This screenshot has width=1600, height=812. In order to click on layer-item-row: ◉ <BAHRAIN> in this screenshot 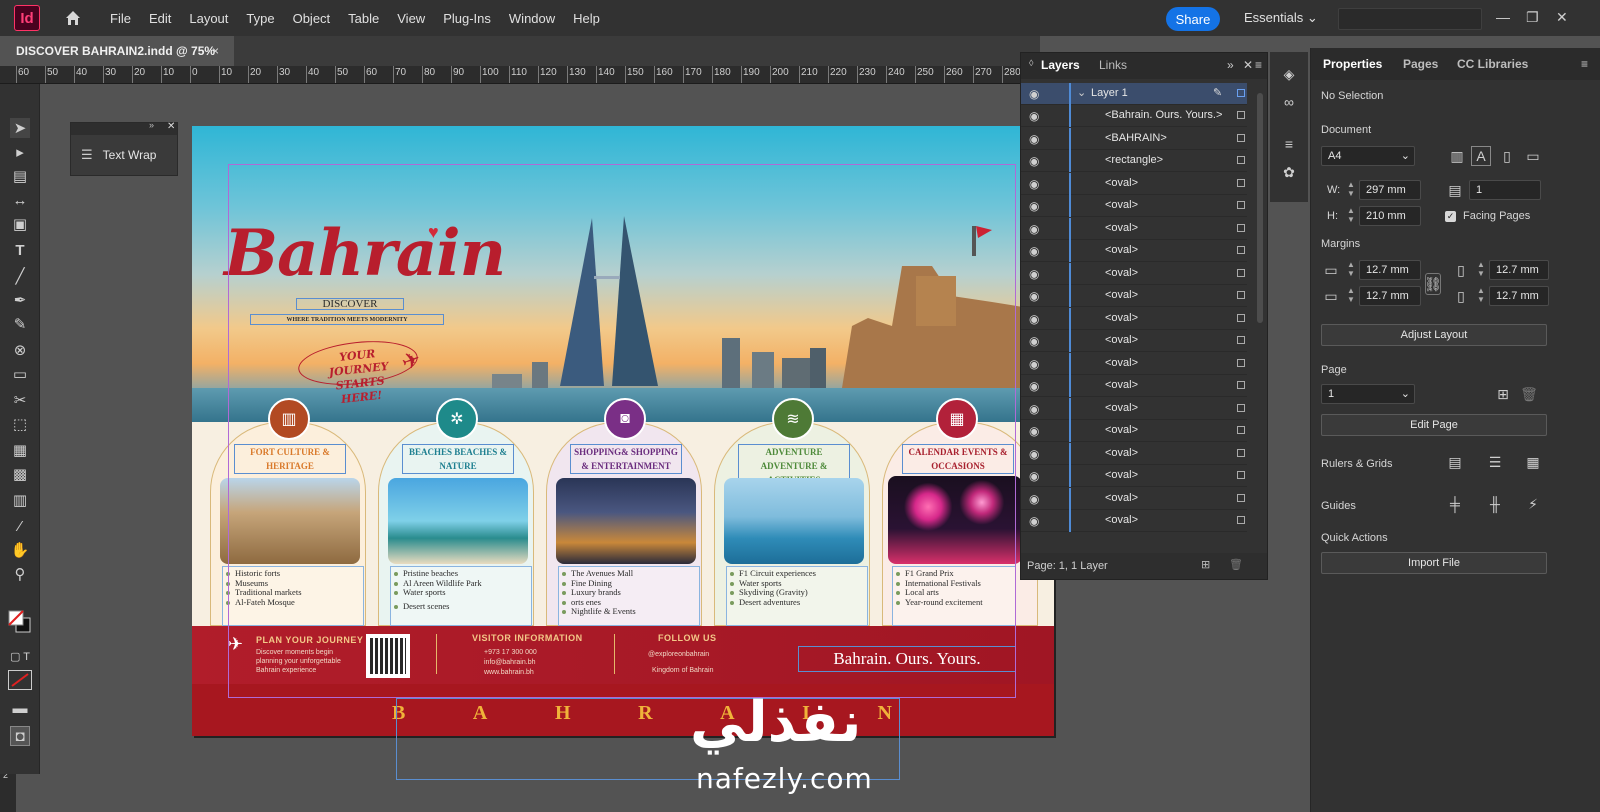, I will do `click(1134, 138)`.